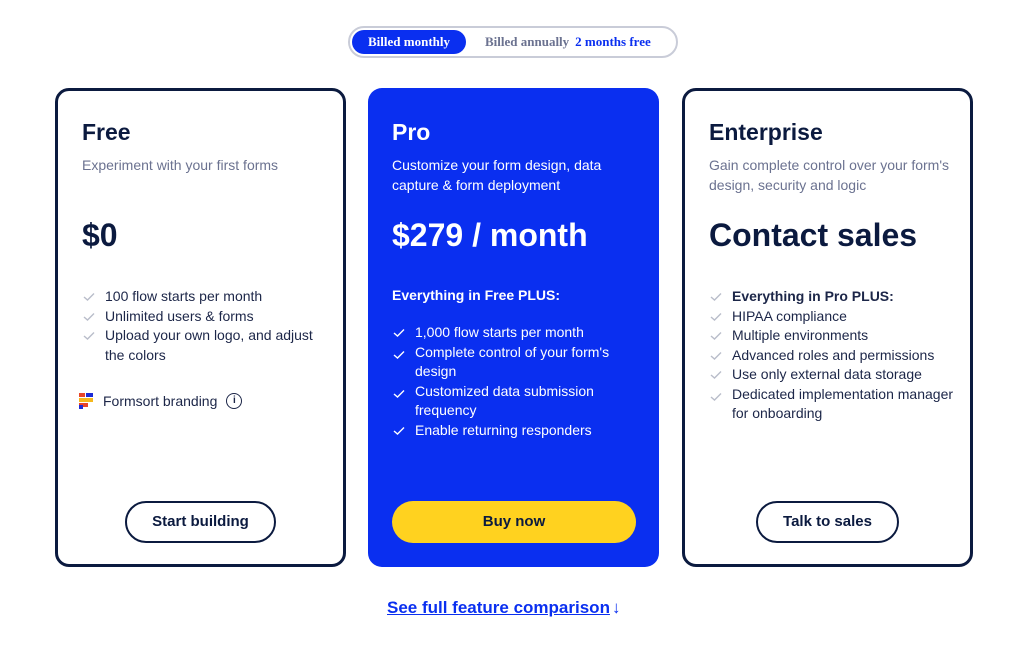 Image resolution: width=1024 pixels, height=661 pixels. What do you see at coordinates (613, 41) in the screenshot?
I see `annual-promo-badge: 2 months free` at bounding box center [613, 41].